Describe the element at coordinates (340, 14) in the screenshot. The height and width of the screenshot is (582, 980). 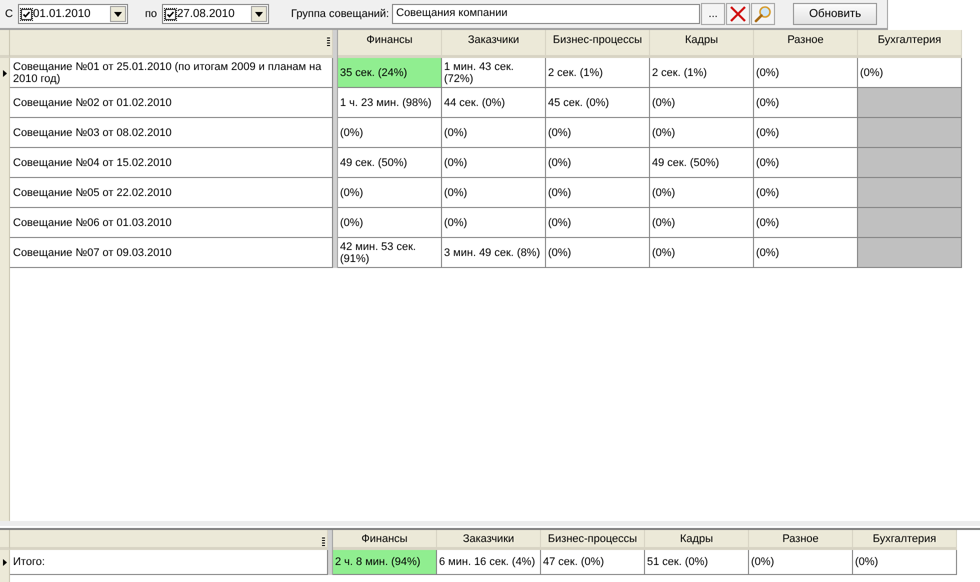
I see `group-label: Группа совещаний:` at that location.